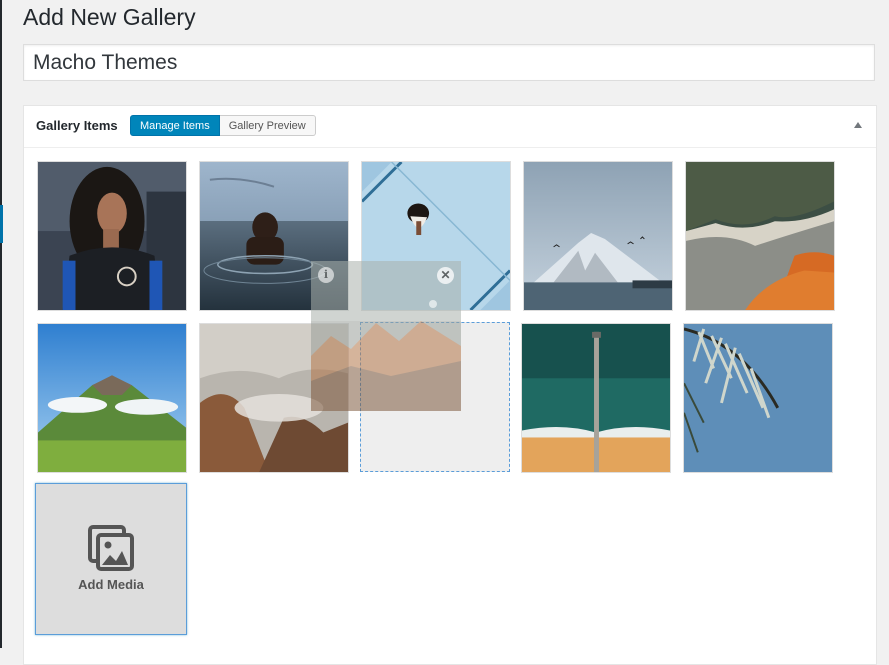 The image size is (889, 665). I want to click on tab-manage-items: Manage Items, so click(175, 125).